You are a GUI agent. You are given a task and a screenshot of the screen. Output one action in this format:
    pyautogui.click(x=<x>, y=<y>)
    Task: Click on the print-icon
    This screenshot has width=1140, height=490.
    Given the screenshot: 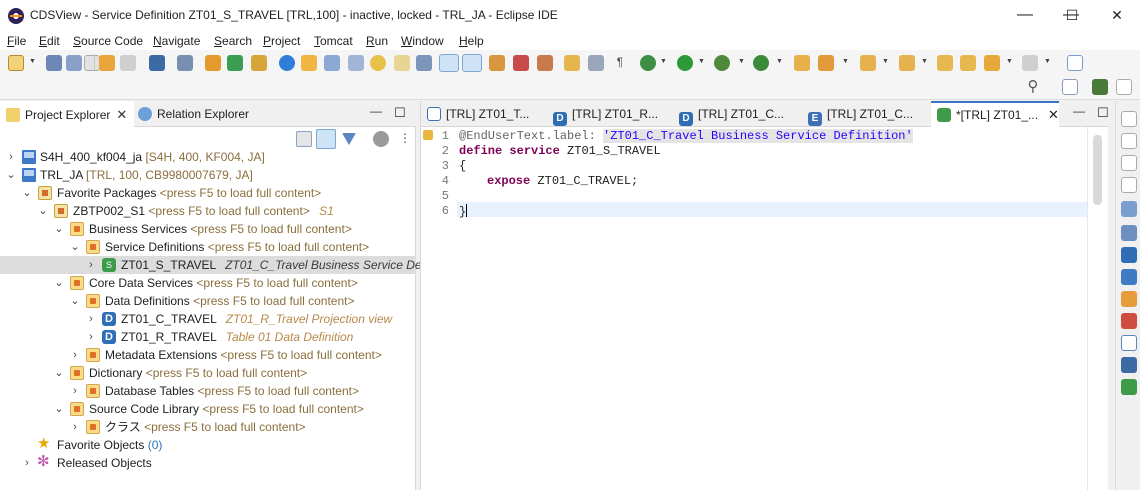 What is the action you would take?
    pyautogui.click(x=92, y=63)
    